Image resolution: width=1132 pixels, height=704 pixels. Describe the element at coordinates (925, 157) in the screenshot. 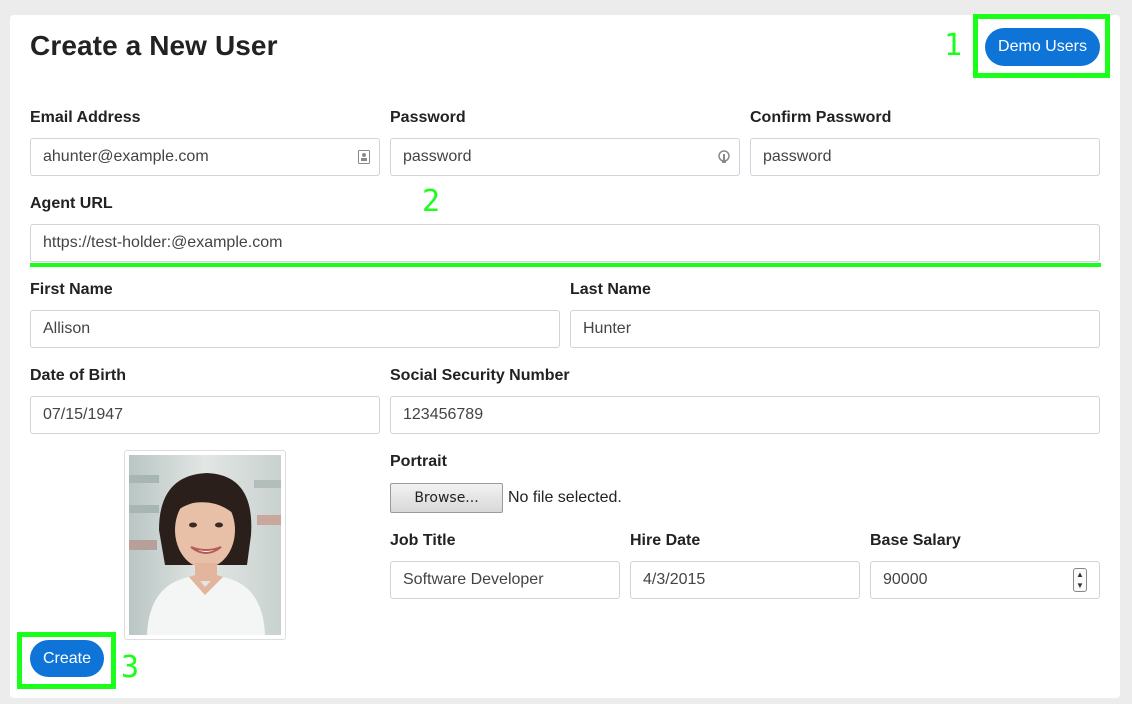

I see `confirm-password-field` at that location.